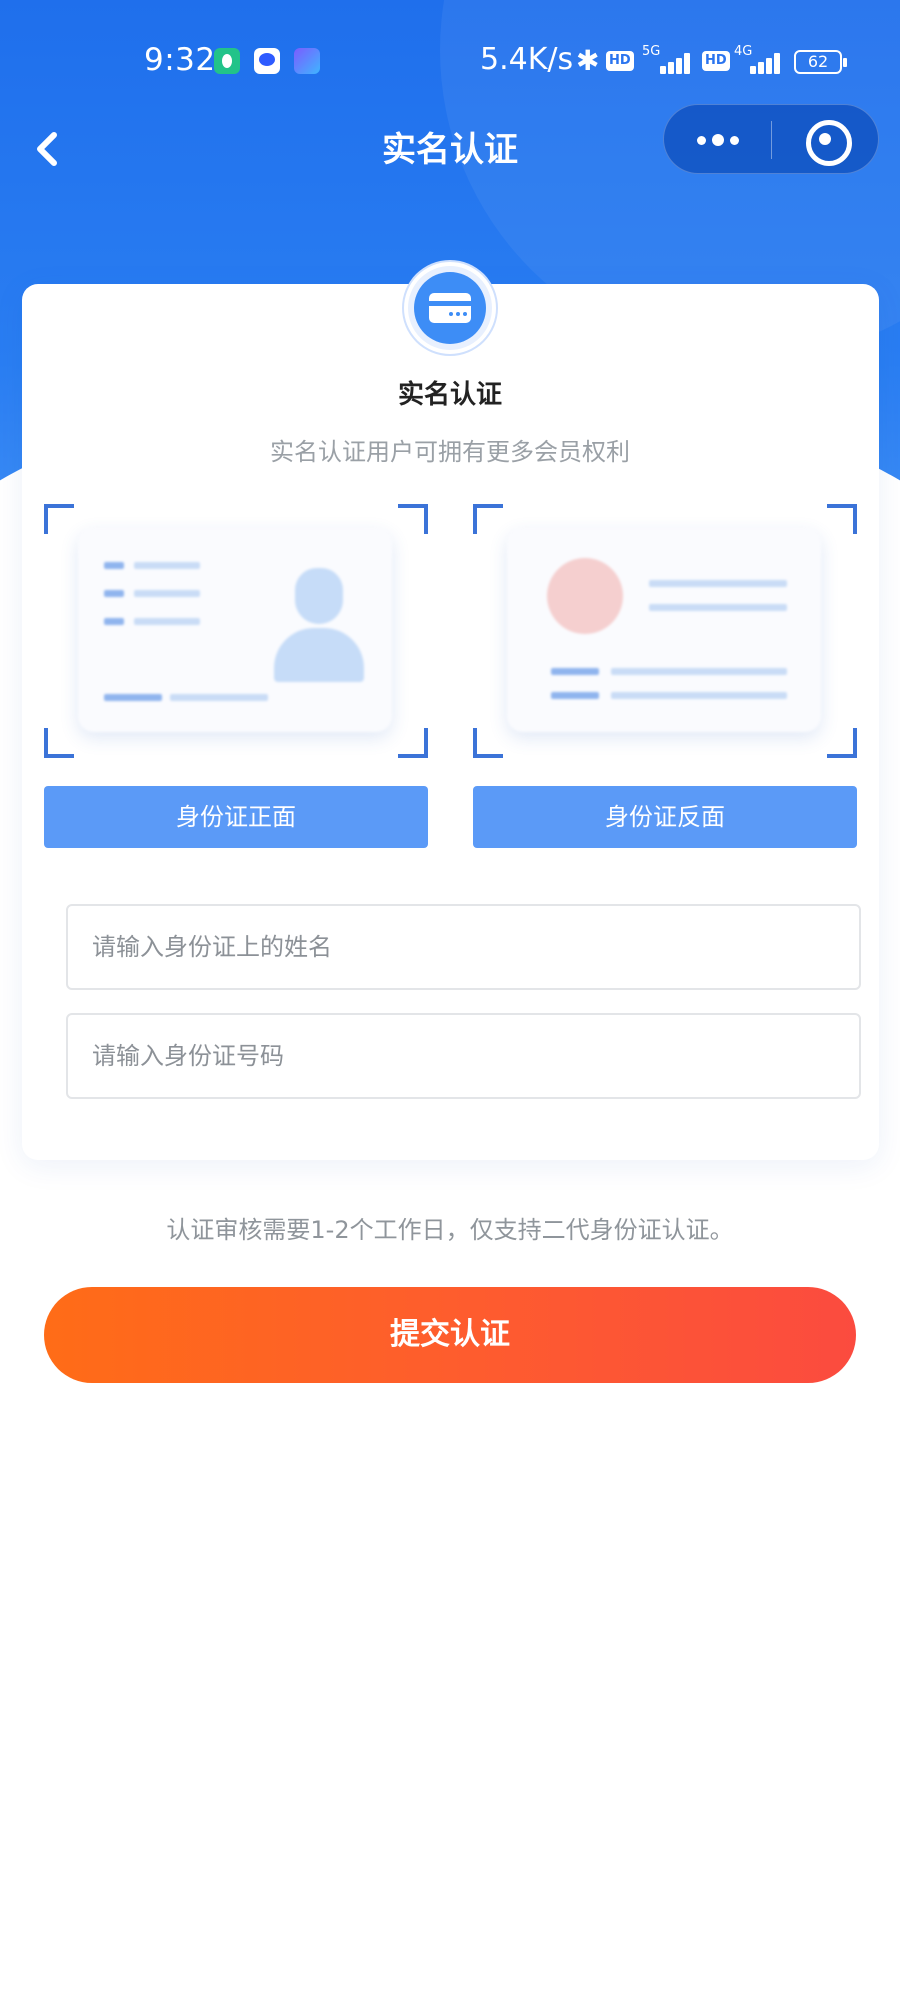  I want to click on mini-program-capsule, so click(771, 139).